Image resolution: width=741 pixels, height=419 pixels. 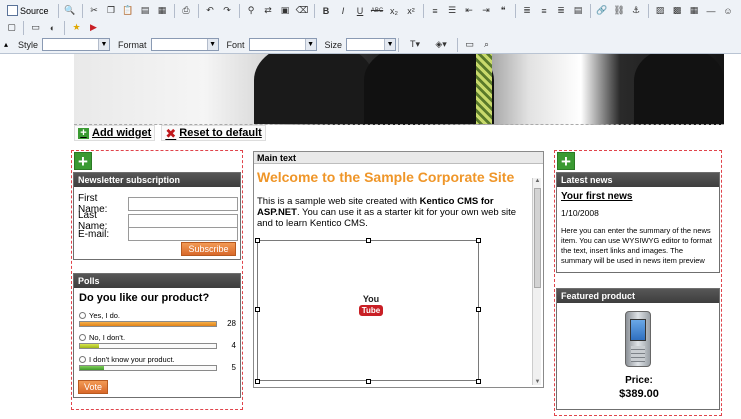 What do you see at coordinates (636, 10) in the screenshot?
I see `anchor-icon: ⚓` at bounding box center [636, 10].